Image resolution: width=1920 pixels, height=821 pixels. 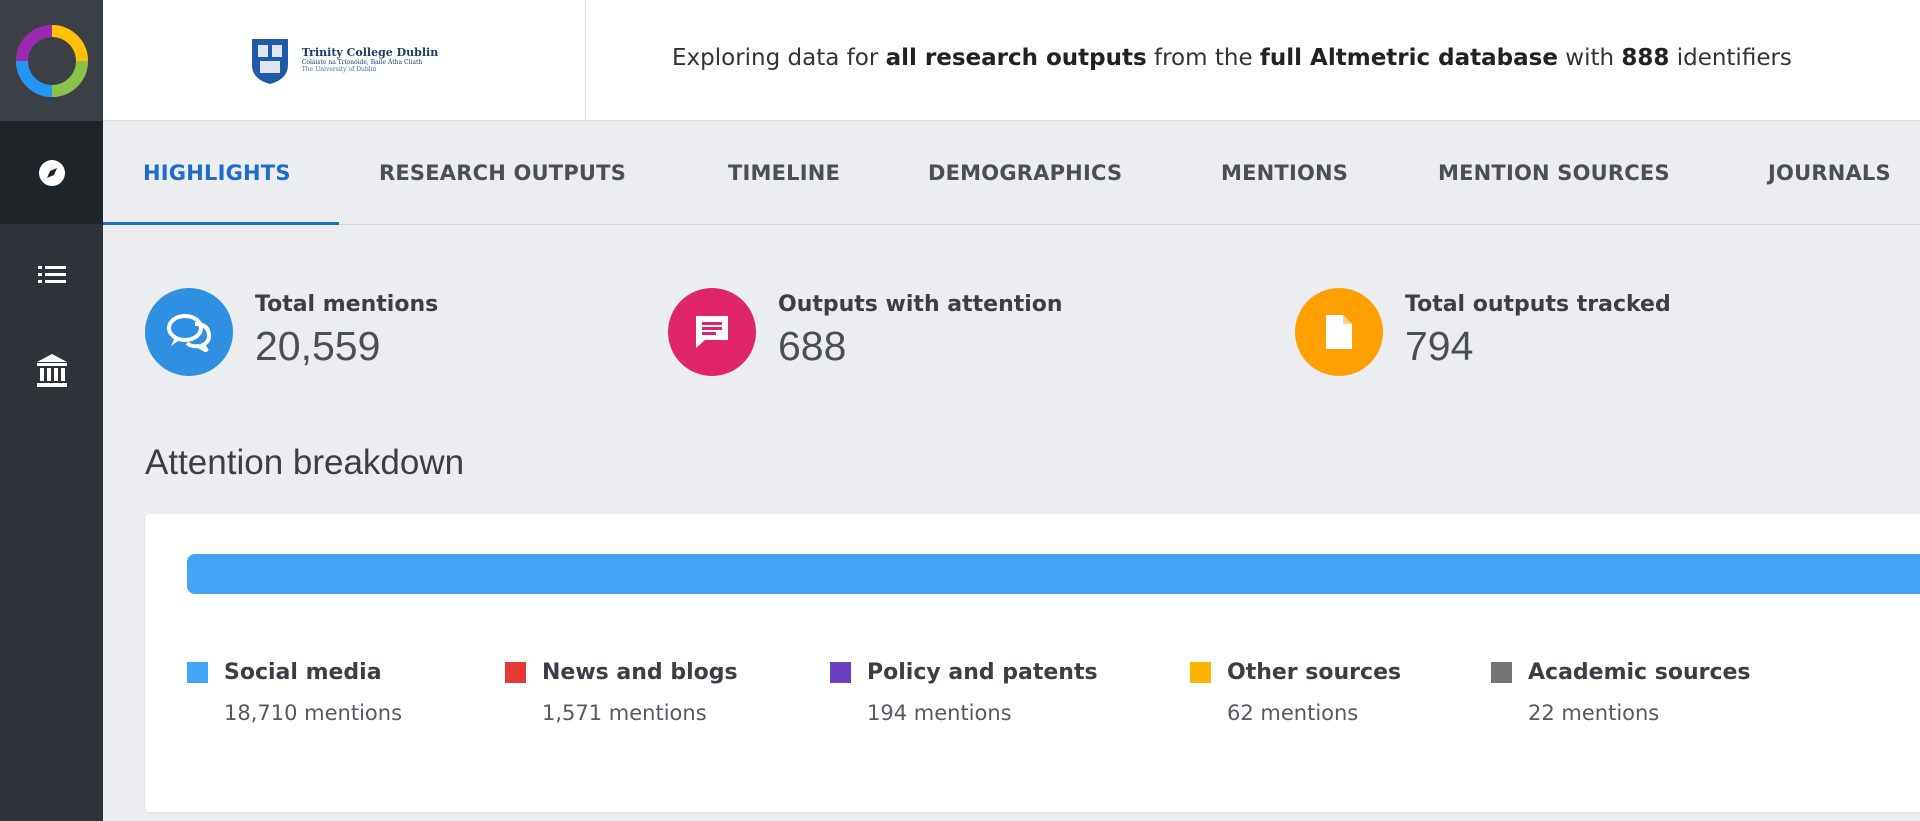 I want to click on tab-journals: JOURNALS, so click(x=1829, y=173).